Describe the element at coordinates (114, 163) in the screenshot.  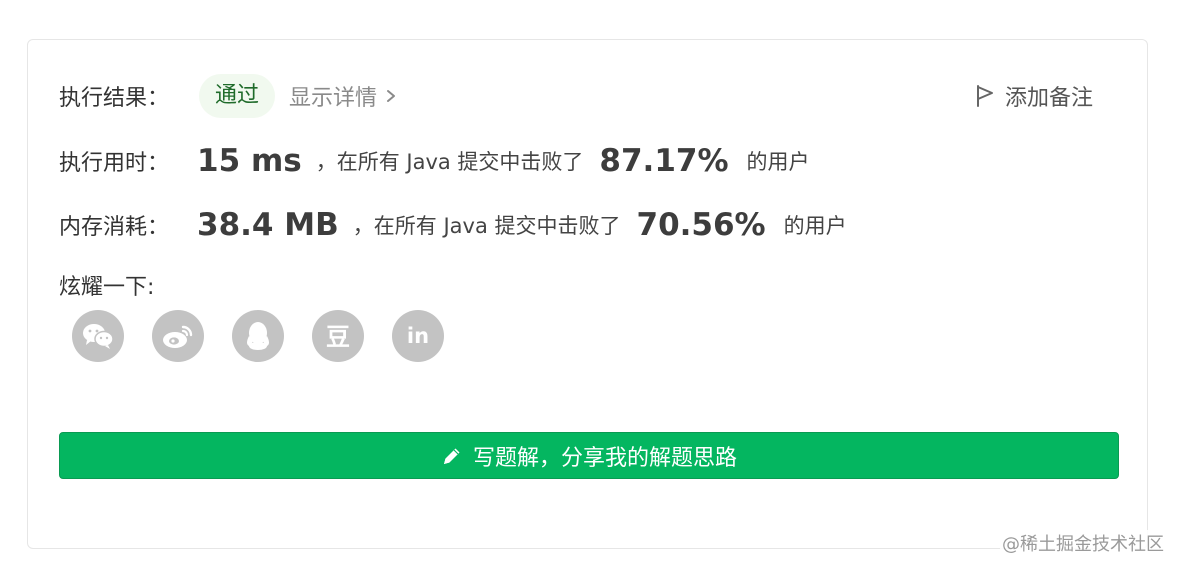
I see `runtime-label: 执行用时：` at that location.